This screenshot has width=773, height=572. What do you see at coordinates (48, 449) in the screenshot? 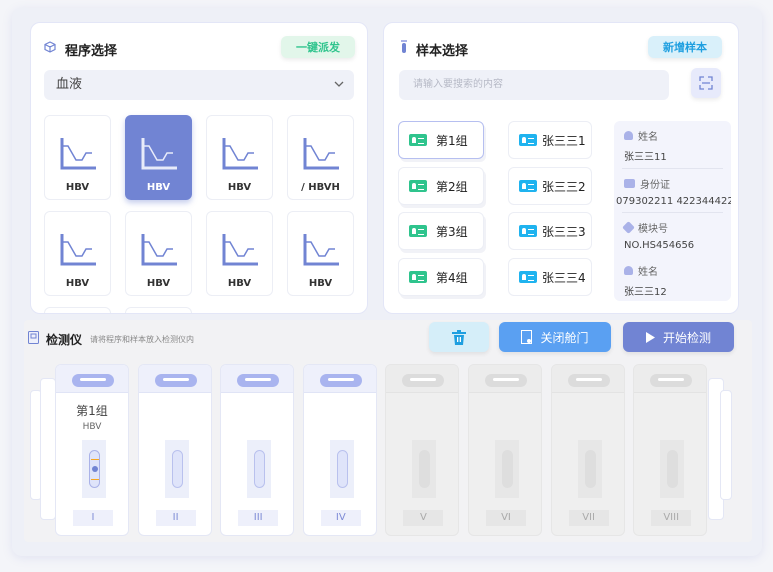
I see `carousel-left-ghost` at bounding box center [48, 449].